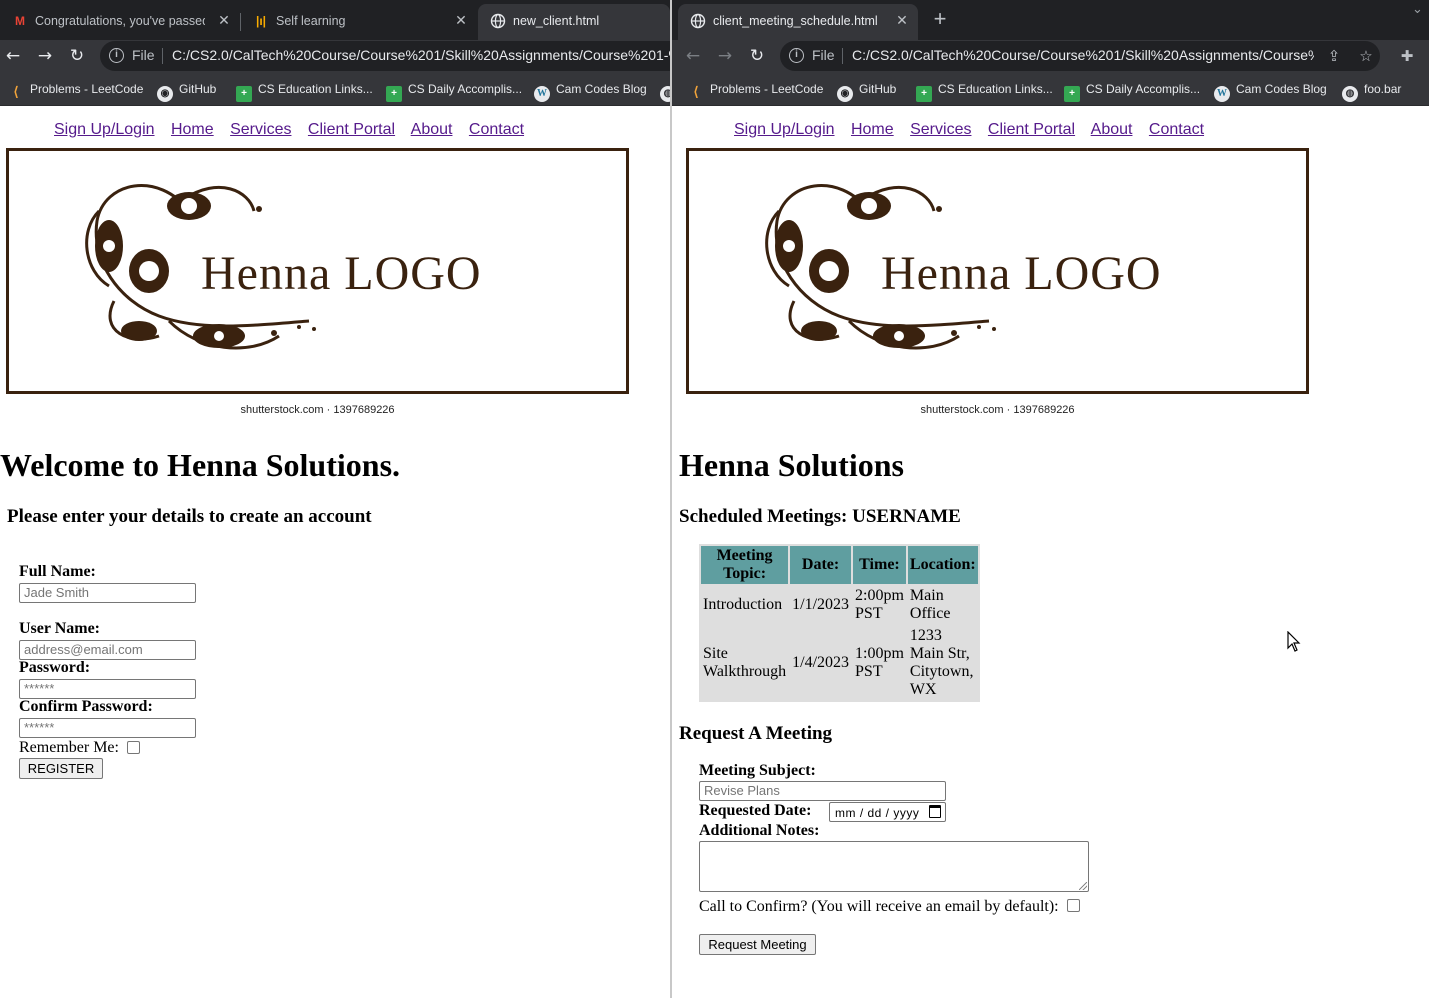  Describe the element at coordinates (107, 728) in the screenshot. I see `confirm-password-input: ******` at that location.